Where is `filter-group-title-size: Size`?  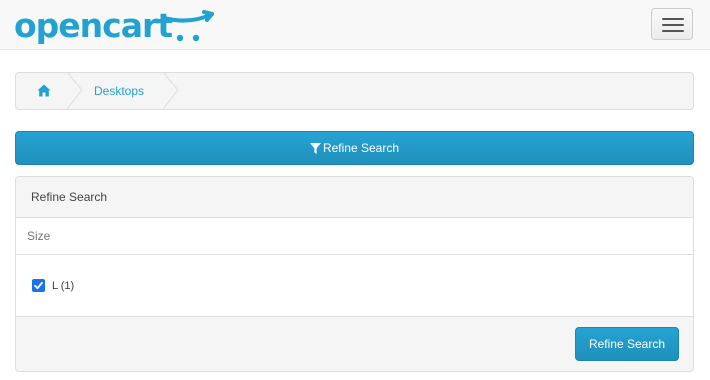
filter-group-title-size: Size is located at coordinates (354, 236).